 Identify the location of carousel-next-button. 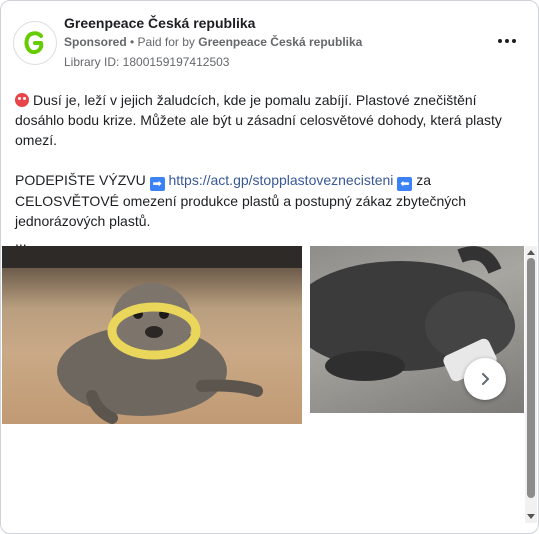
(485, 379).